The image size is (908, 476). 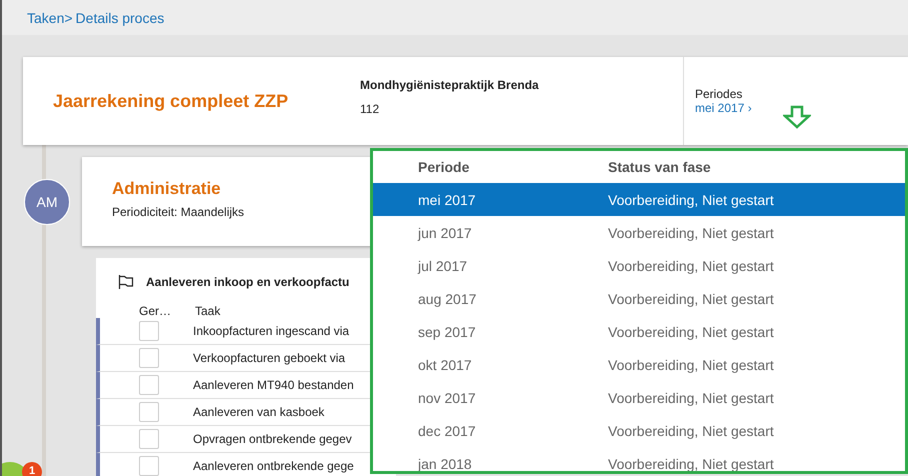 What do you see at coordinates (179, 212) in the screenshot?
I see `periodicity-text: Periodiciteit: Maandelijks` at bounding box center [179, 212].